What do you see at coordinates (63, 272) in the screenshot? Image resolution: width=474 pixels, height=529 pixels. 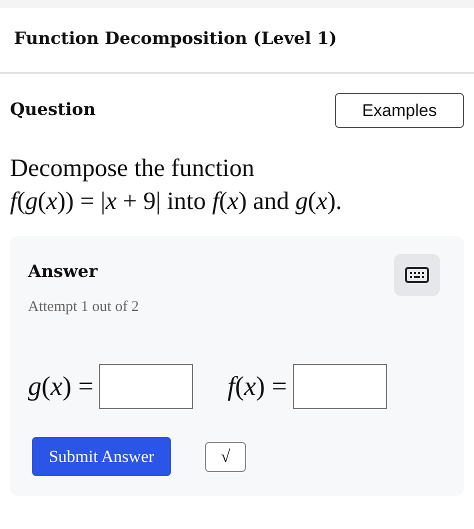 I see `answer-heading: Answer` at bounding box center [63, 272].